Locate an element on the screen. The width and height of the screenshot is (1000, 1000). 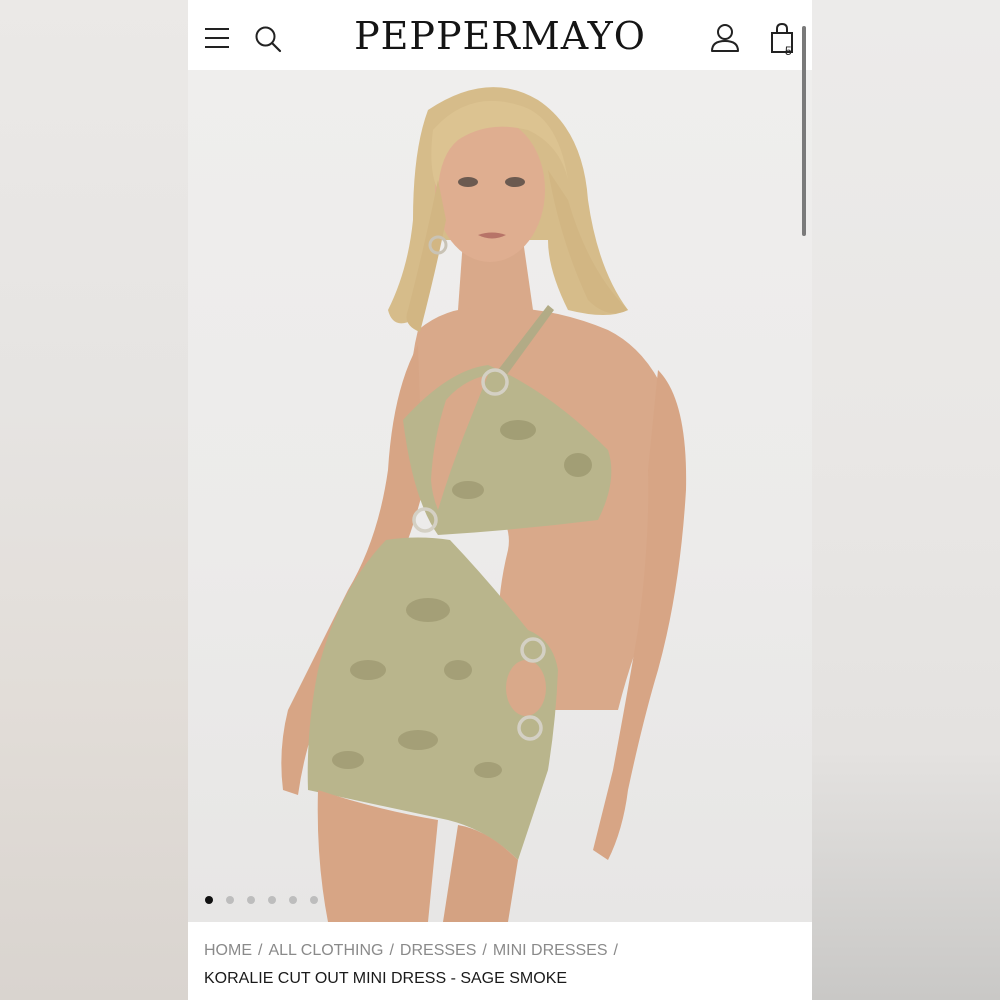
breadcrumb-all-clothing: ALL CLOTHING is located at coordinates (325, 950).